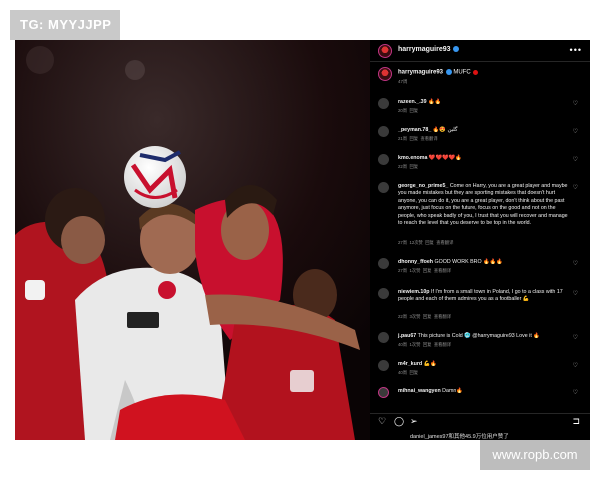 Image resolution: width=600 pixels, height=480 pixels. Describe the element at coordinates (535, 455) in the screenshot. I see `watermark-bottom-right: www.ropb.com` at that location.